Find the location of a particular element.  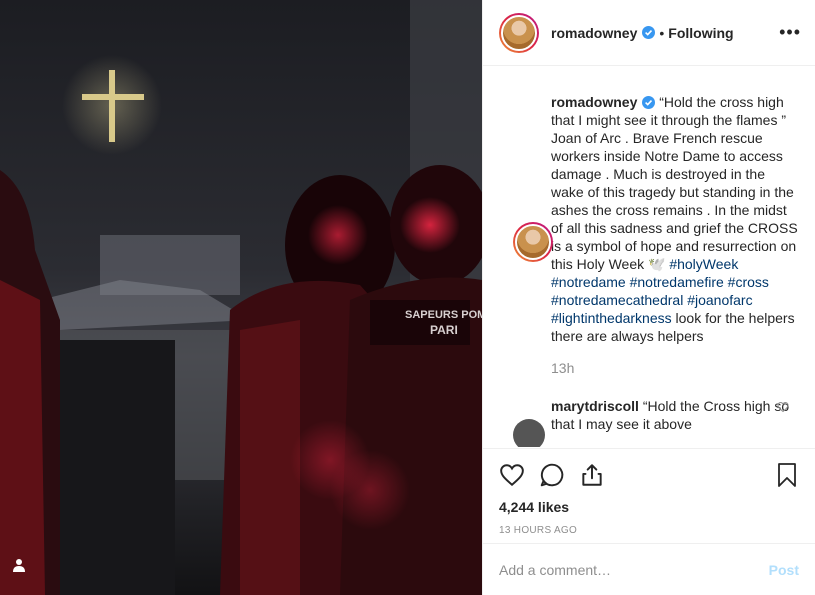

comment-bubble-icon is located at coordinates (552, 475).